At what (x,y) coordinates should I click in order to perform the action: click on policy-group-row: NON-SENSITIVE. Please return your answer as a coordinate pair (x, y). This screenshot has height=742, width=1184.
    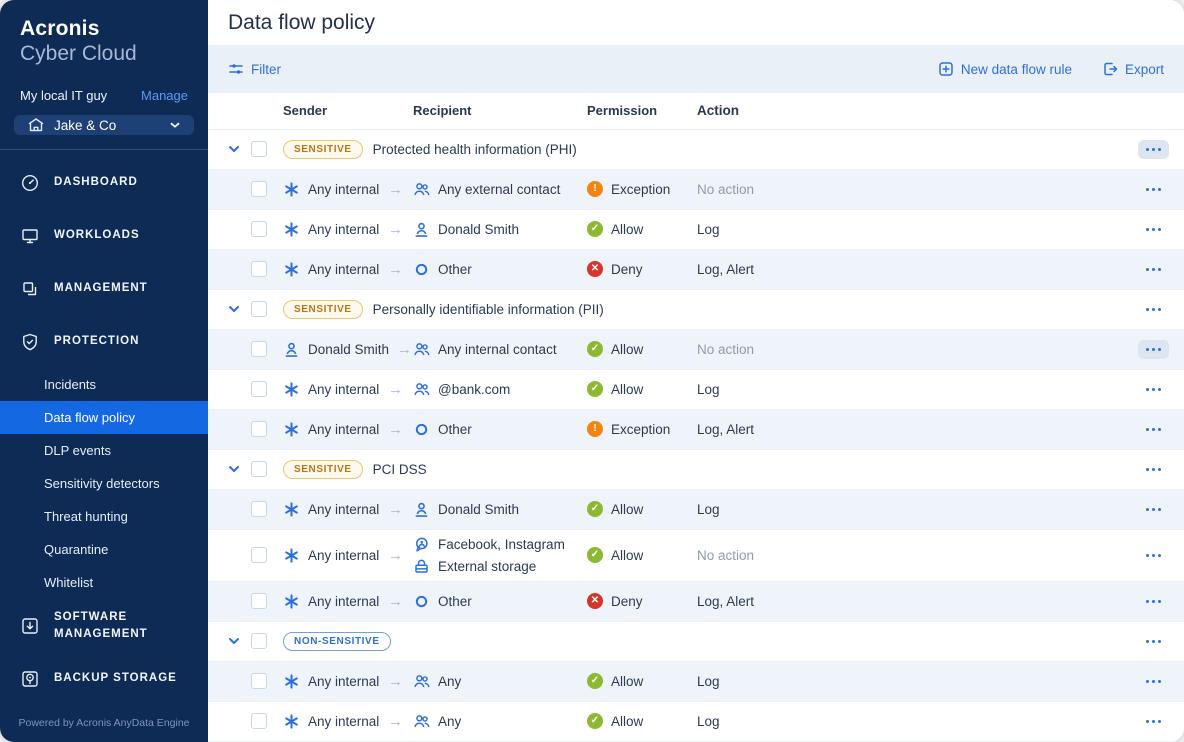
    Looking at the image, I should click on (696, 641).